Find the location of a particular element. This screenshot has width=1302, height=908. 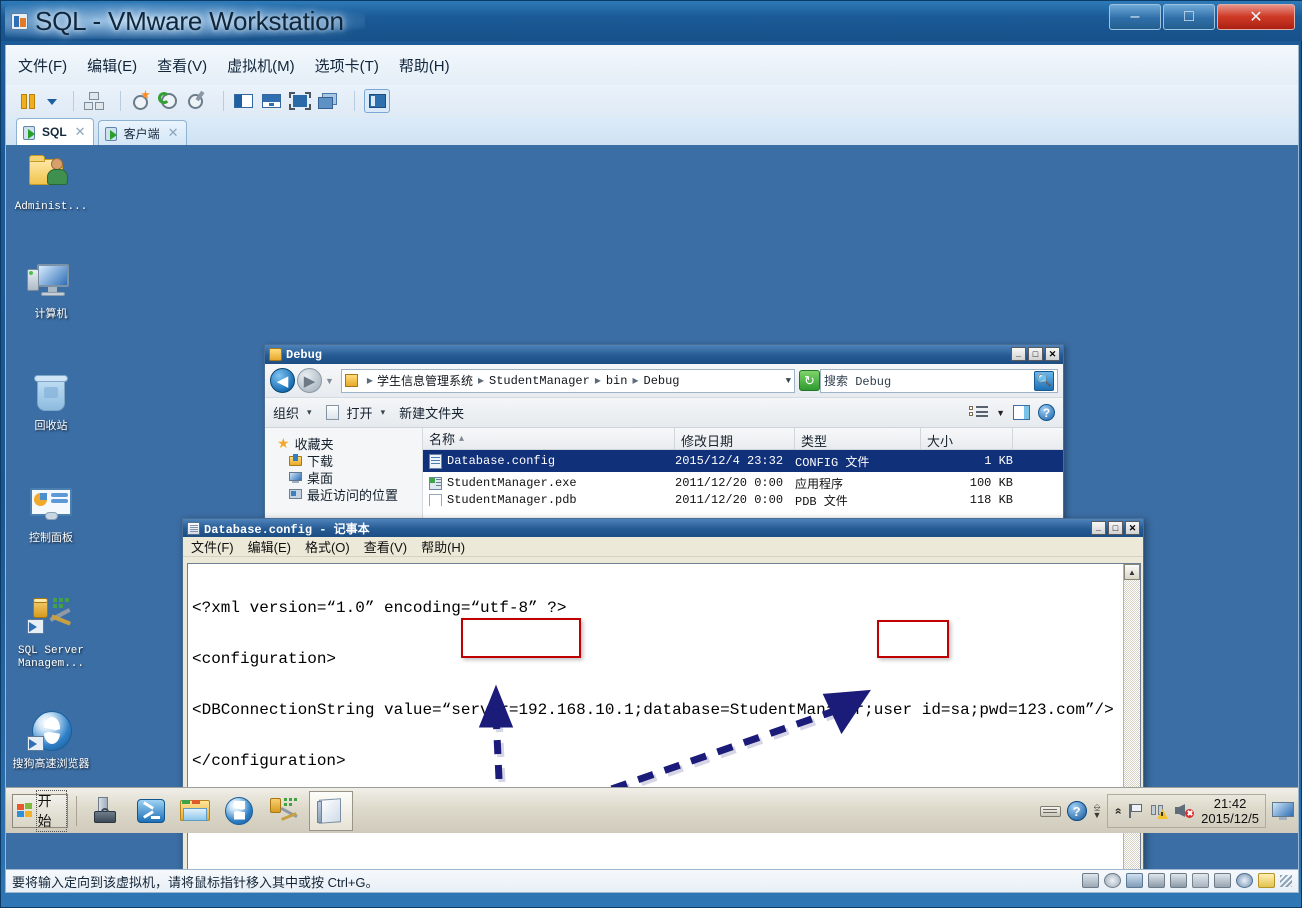

nav-item-recent-places: 最近访问的位置 is located at coordinates (349, 494).